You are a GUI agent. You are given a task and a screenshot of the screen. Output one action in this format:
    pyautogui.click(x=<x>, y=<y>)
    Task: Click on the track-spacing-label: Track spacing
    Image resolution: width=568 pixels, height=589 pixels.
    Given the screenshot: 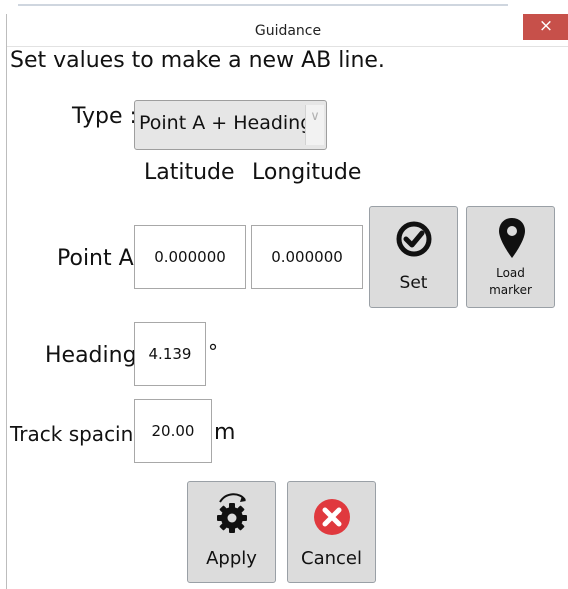 What is the action you would take?
    pyautogui.click(x=78, y=434)
    